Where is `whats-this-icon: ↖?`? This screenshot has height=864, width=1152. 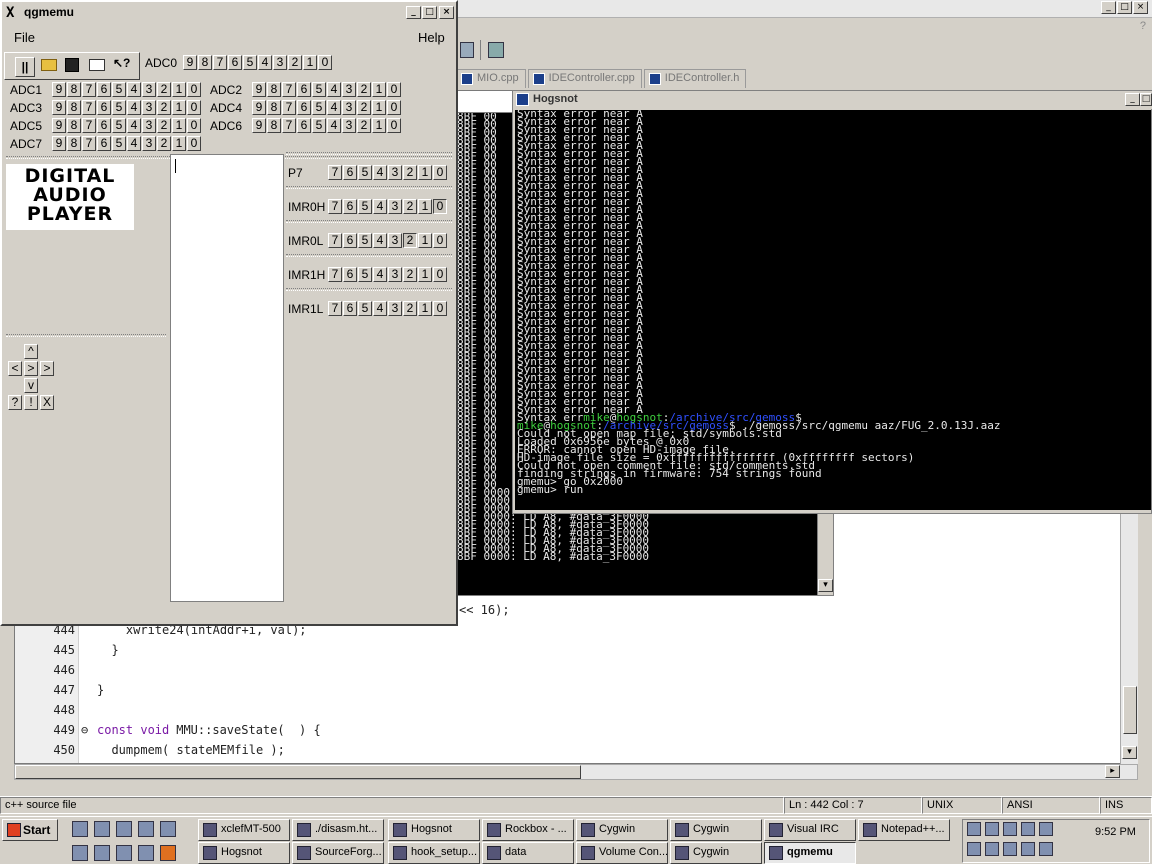 whats-this-icon: ↖? is located at coordinates (121, 63).